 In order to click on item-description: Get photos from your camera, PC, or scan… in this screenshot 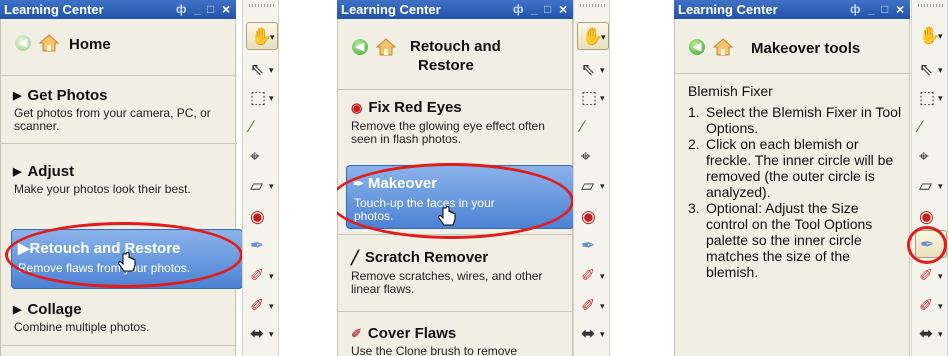, I will do `click(112, 119)`.